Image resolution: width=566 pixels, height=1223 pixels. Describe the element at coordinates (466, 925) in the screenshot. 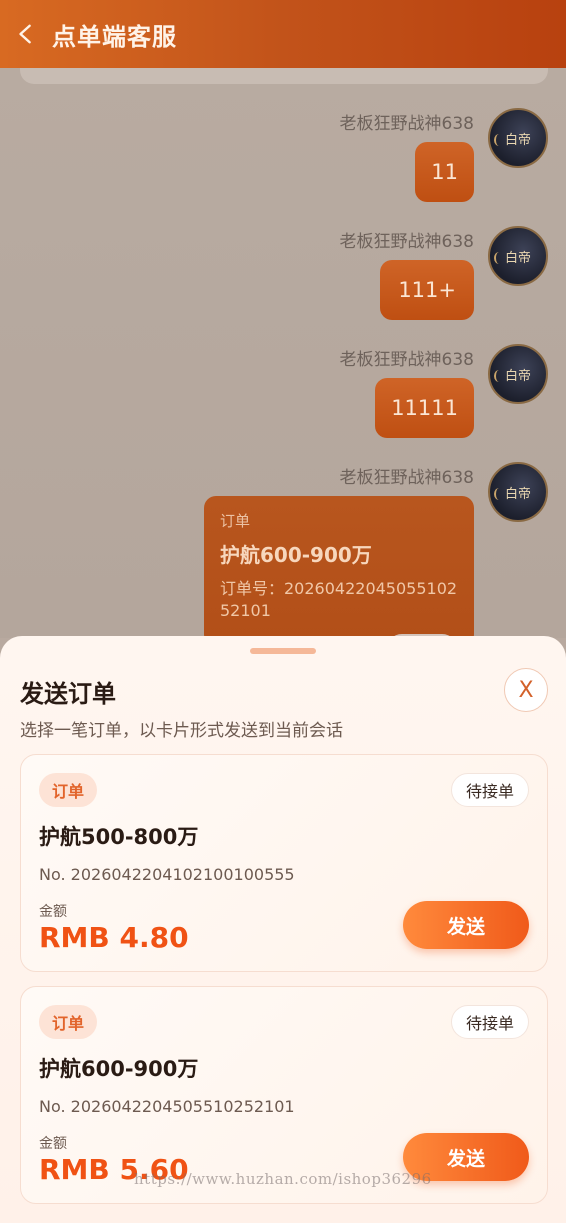

I see `send-button: 发送` at that location.